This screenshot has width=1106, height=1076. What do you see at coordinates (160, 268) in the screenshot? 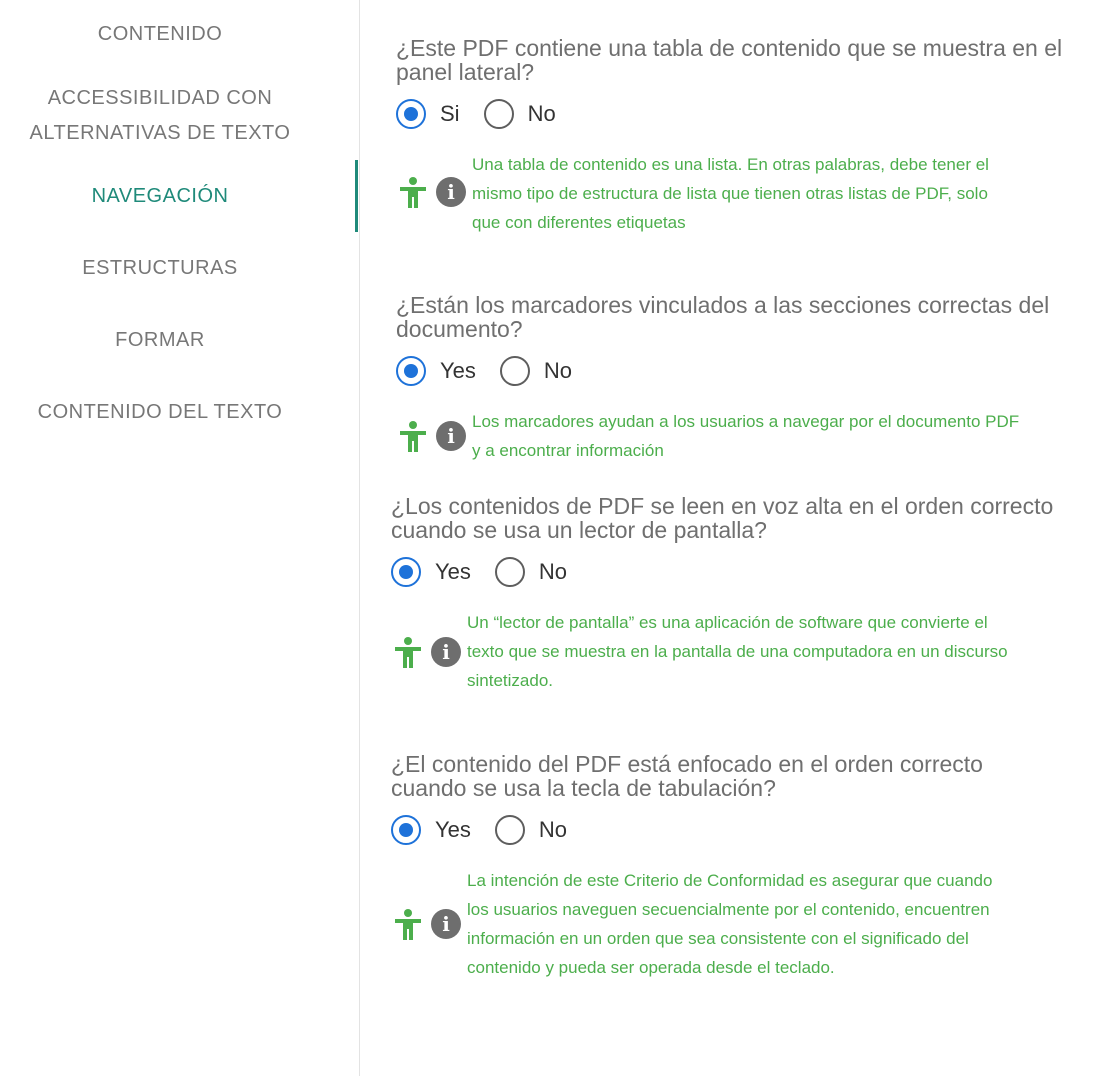
I see `sidebar-item-estructuras: ESTRUCTURAS` at bounding box center [160, 268].